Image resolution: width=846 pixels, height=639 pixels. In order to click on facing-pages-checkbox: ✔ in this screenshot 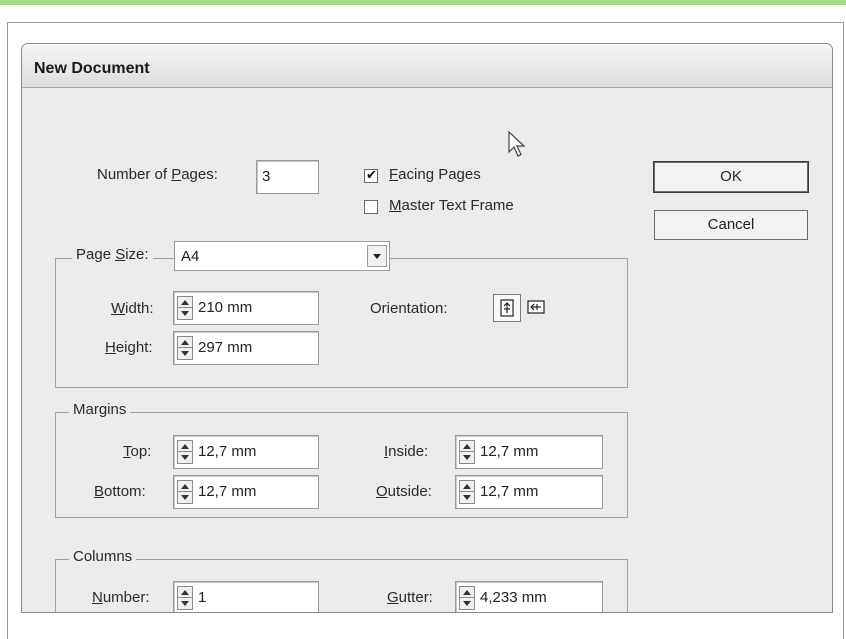, I will do `click(371, 175)`.